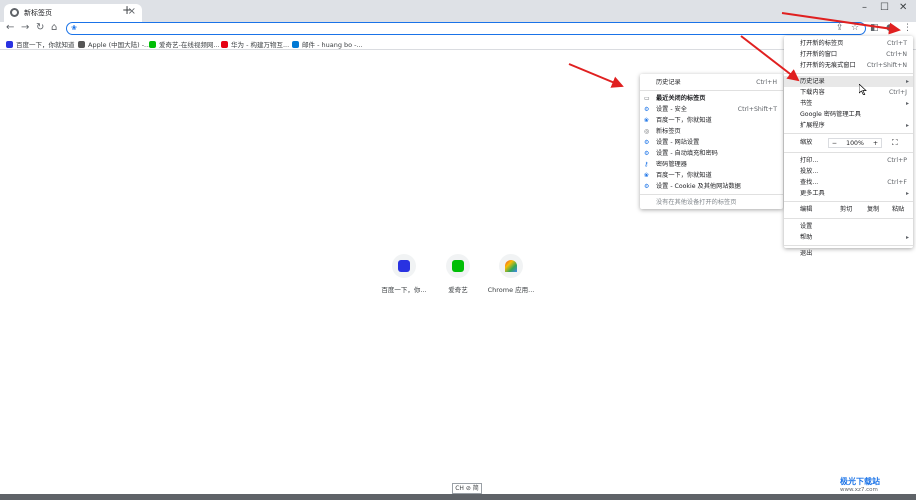  What do you see at coordinates (711, 153) in the screenshot?
I see `history-item: ⚙ 设置 - 自动填充和密码` at bounding box center [711, 153].